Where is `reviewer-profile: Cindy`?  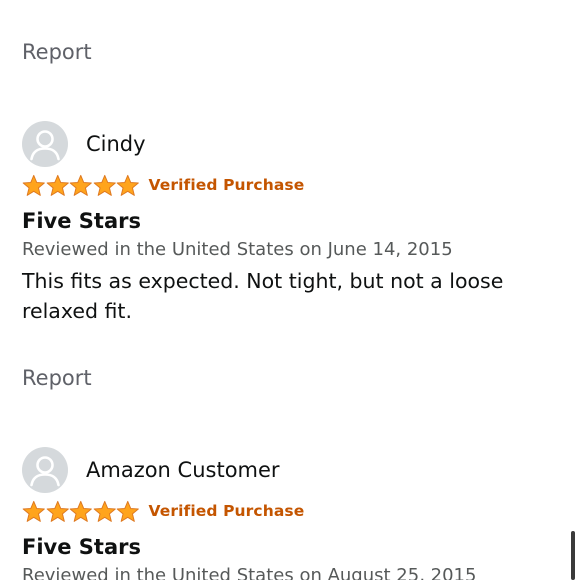
reviewer-profile: Cindy is located at coordinates (292, 144).